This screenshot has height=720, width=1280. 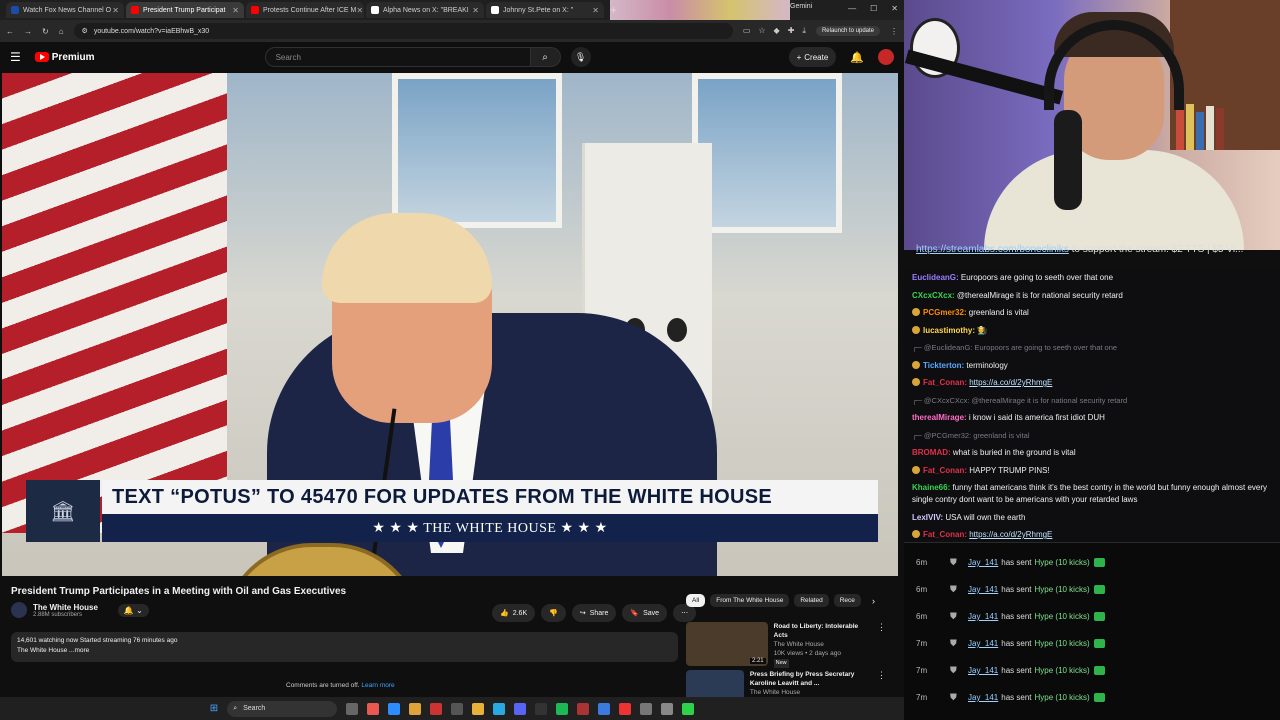 What do you see at coordinates (939, 417) in the screenshot?
I see `chat-username: therealMirage:` at bounding box center [939, 417].